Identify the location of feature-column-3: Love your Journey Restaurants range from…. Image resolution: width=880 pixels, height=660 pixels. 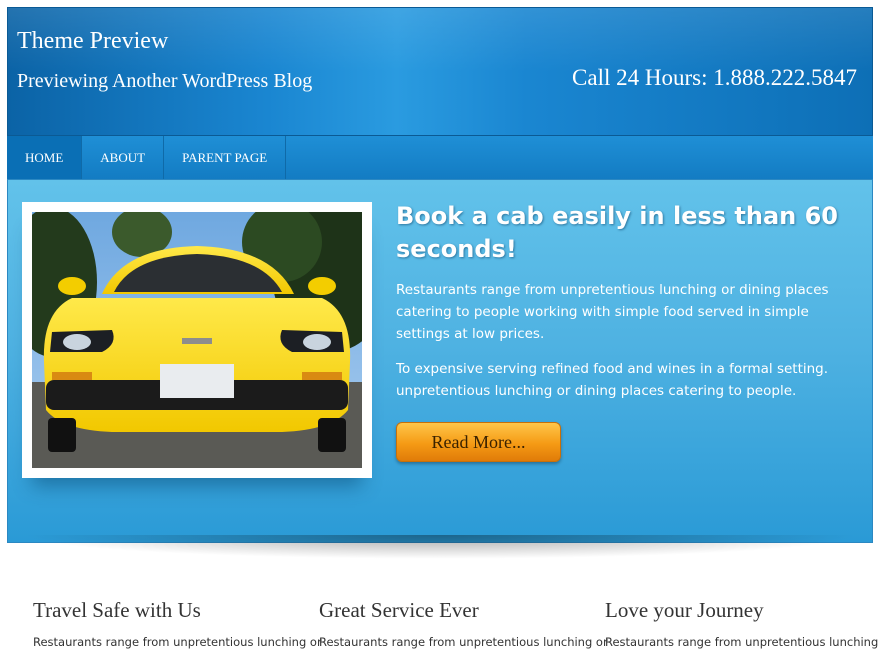
(742, 623).